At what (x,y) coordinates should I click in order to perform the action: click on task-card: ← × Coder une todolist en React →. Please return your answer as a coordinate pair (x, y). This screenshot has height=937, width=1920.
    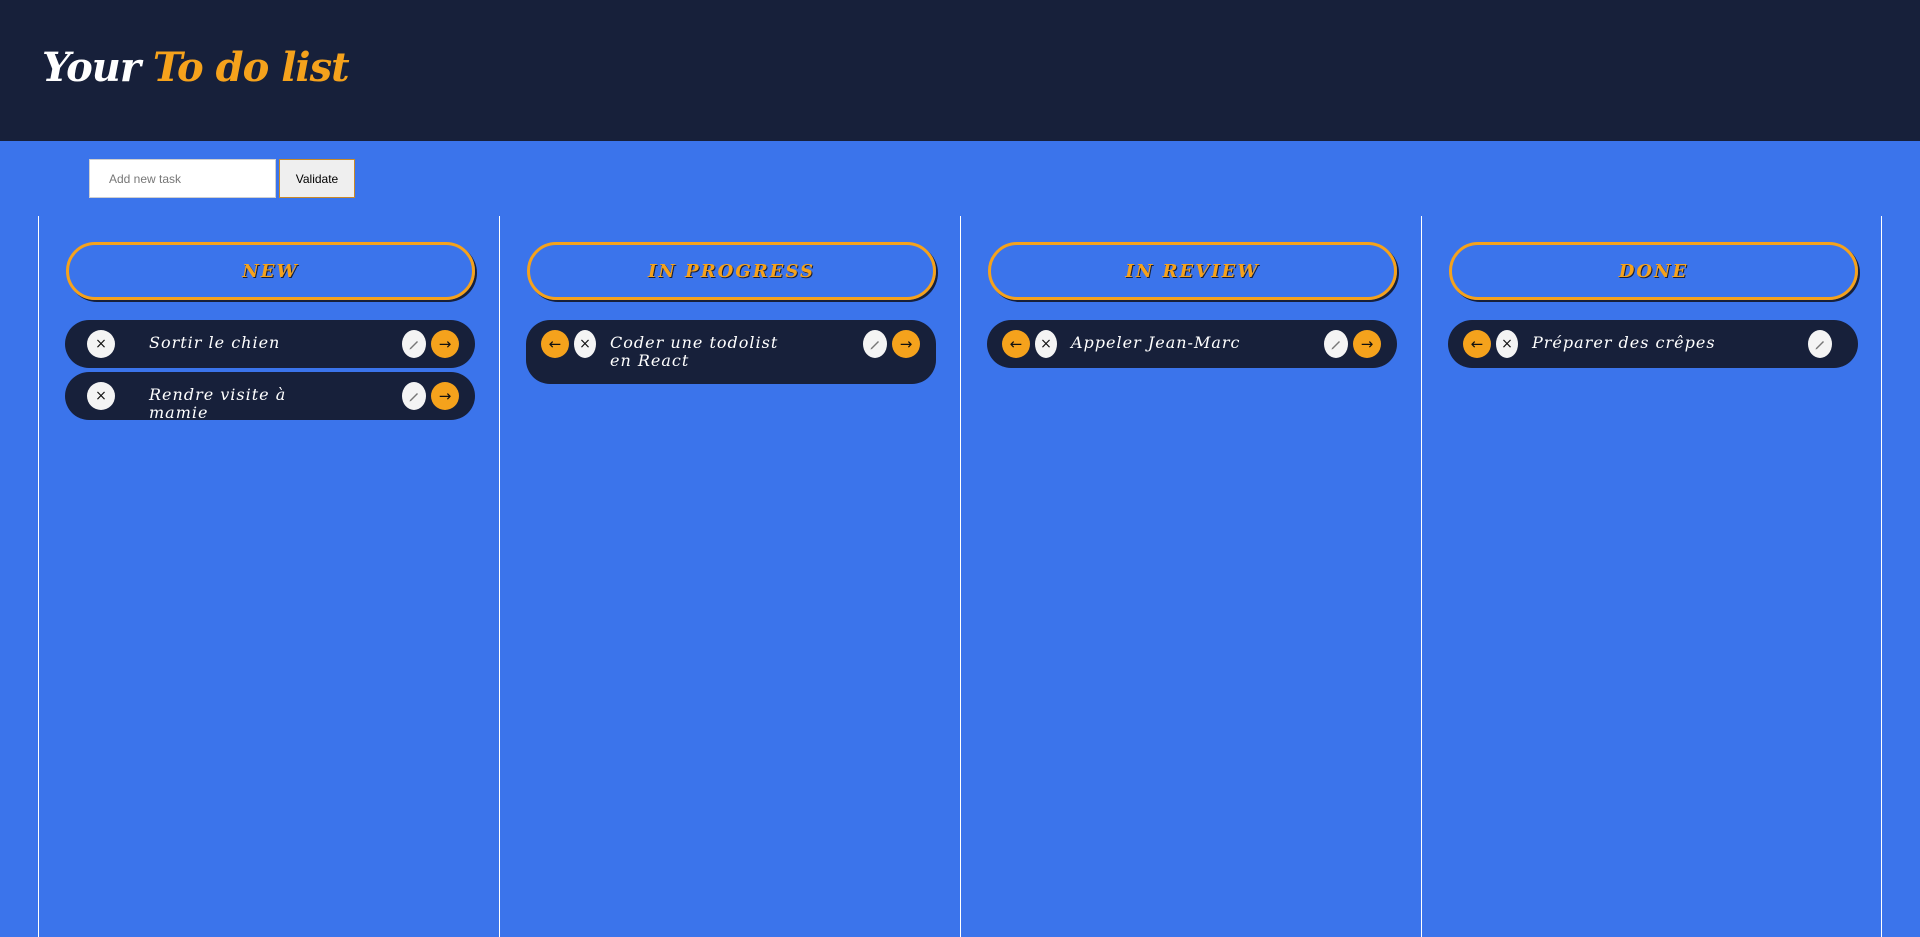
    Looking at the image, I should click on (731, 352).